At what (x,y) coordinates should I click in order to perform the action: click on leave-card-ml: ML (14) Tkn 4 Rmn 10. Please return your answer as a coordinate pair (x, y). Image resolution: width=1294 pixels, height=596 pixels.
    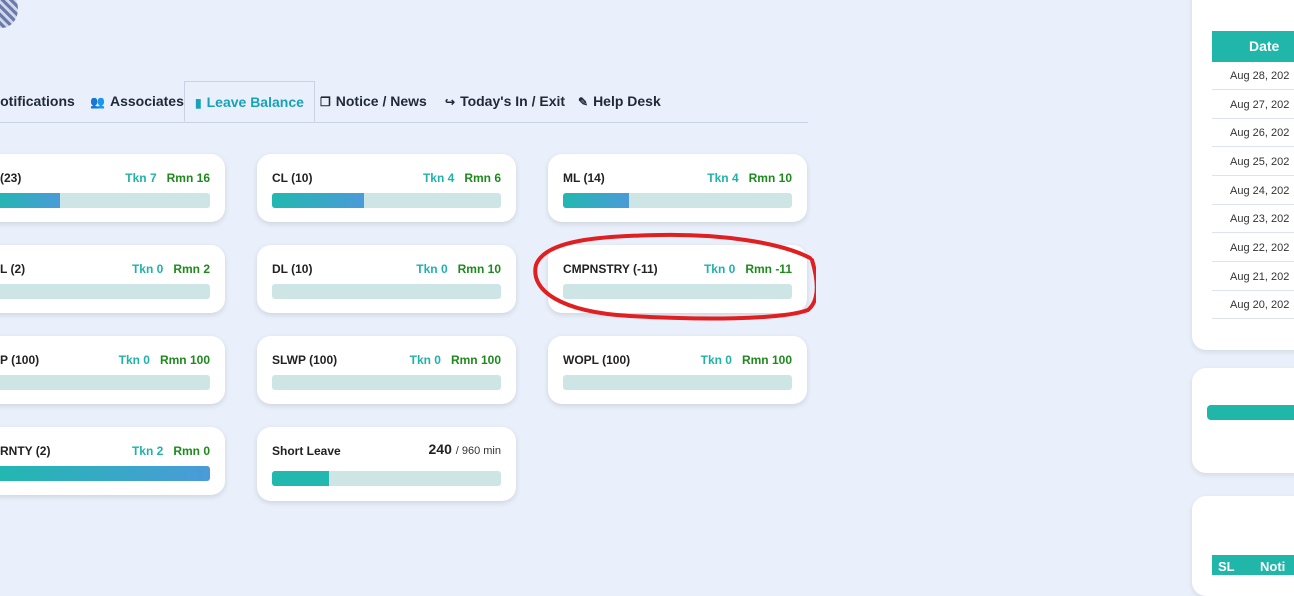
    Looking at the image, I should click on (677, 188).